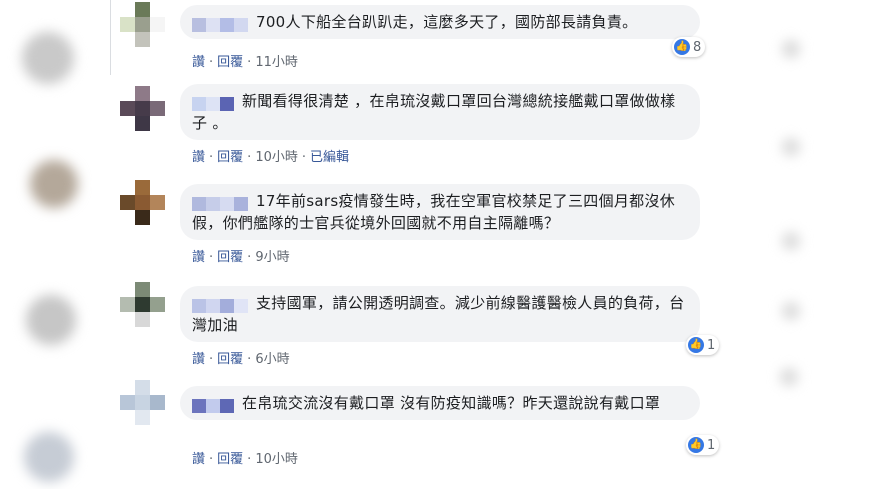 This screenshot has width=870, height=489. Describe the element at coordinates (245, 459) in the screenshot. I see `comment-actions: 讚 · 回覆 · 10小時` at that location.